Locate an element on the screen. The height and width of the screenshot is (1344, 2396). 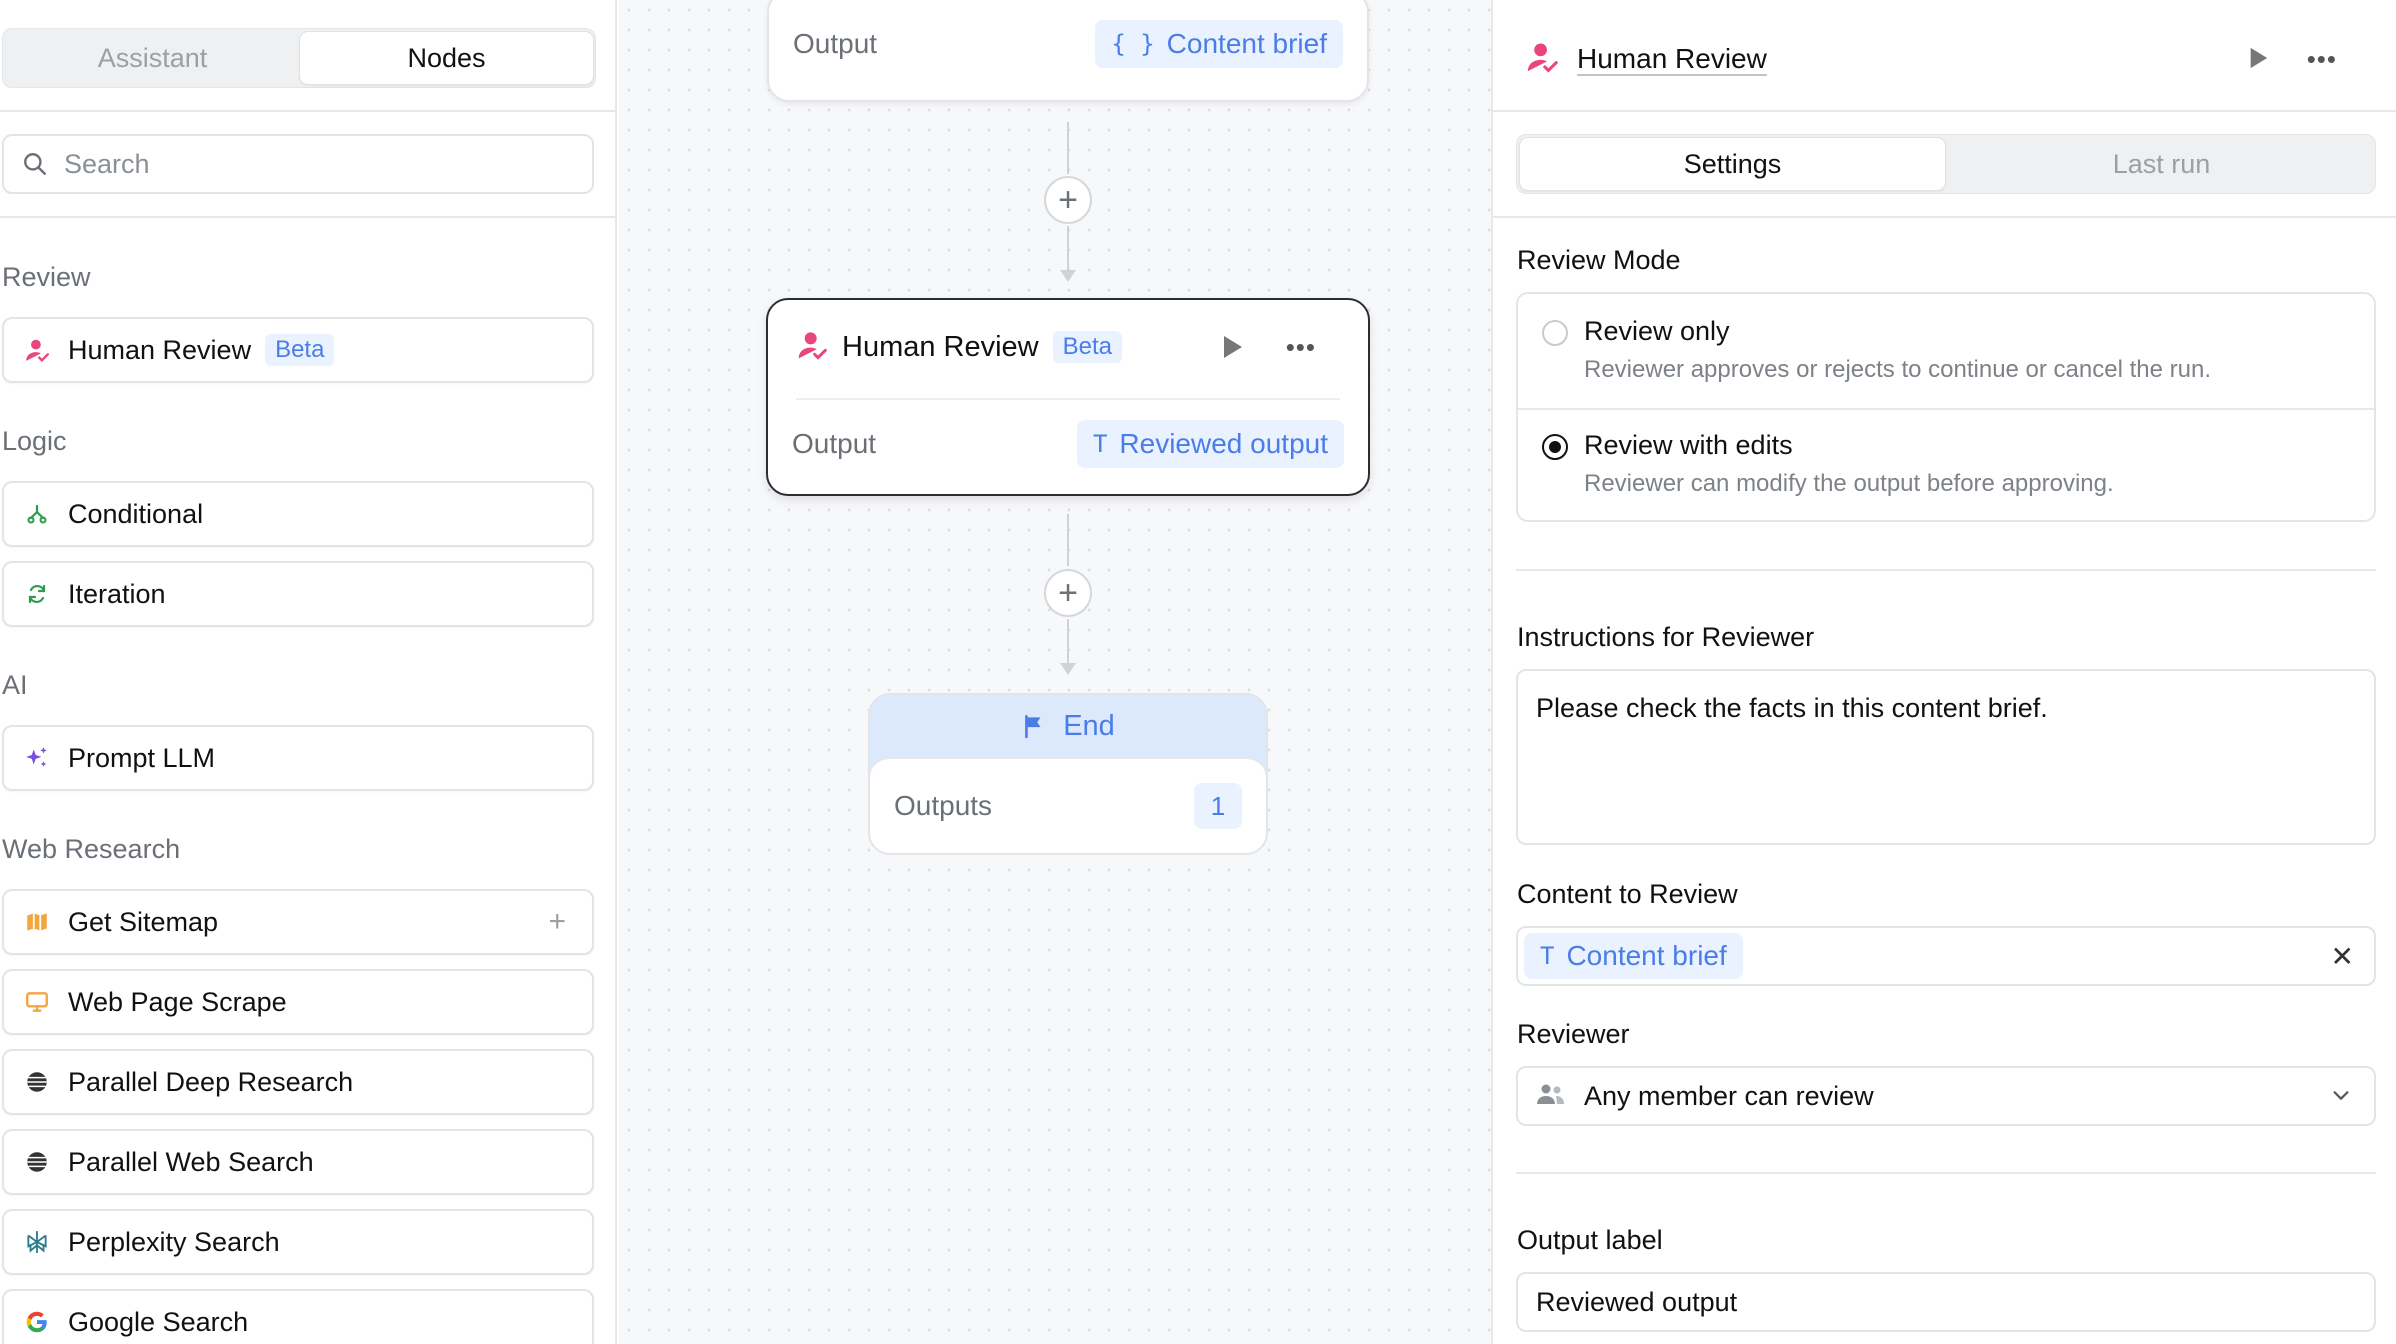
section-title-logic: Logic is located at coordinates (34, 441).